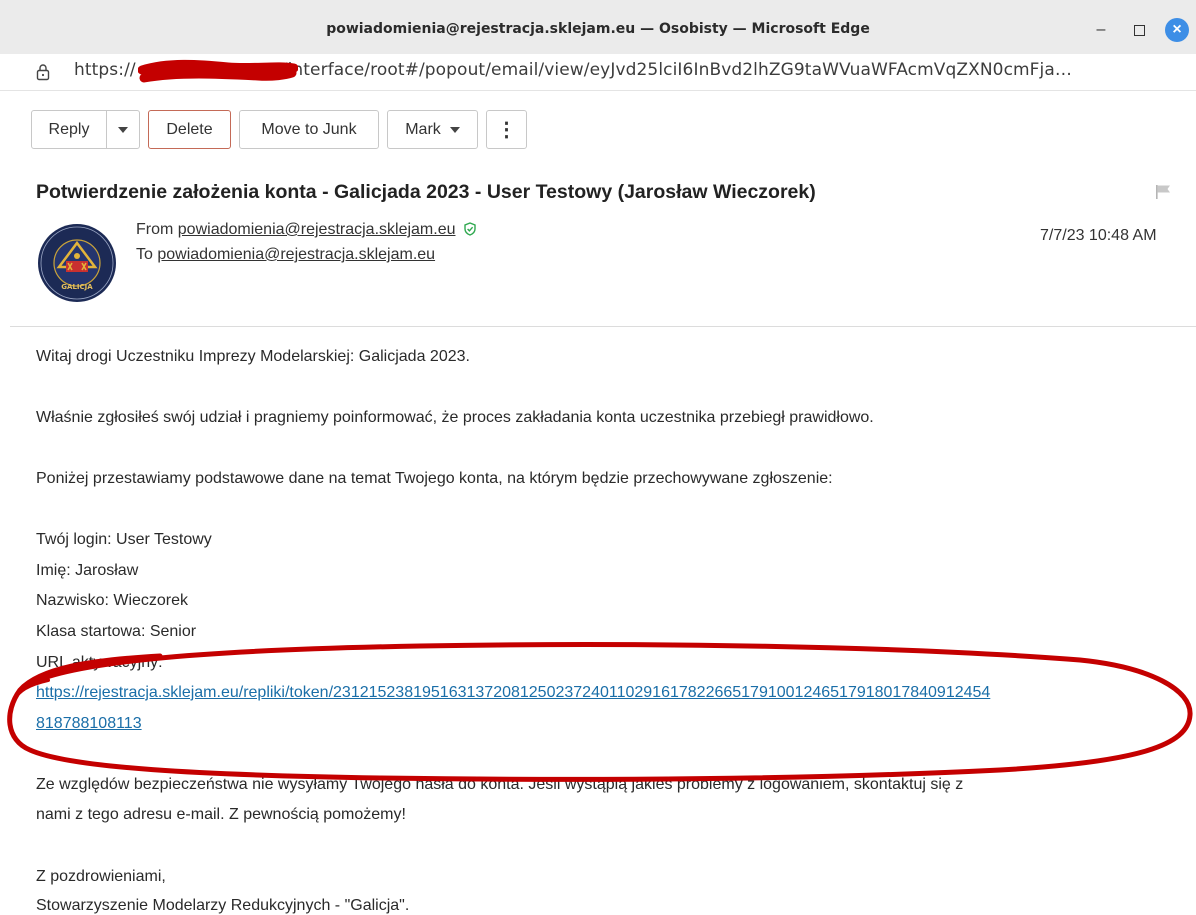 The height and width of the screenshot is (915, 1196). I want to click on to-label: To, so click(144, 254).